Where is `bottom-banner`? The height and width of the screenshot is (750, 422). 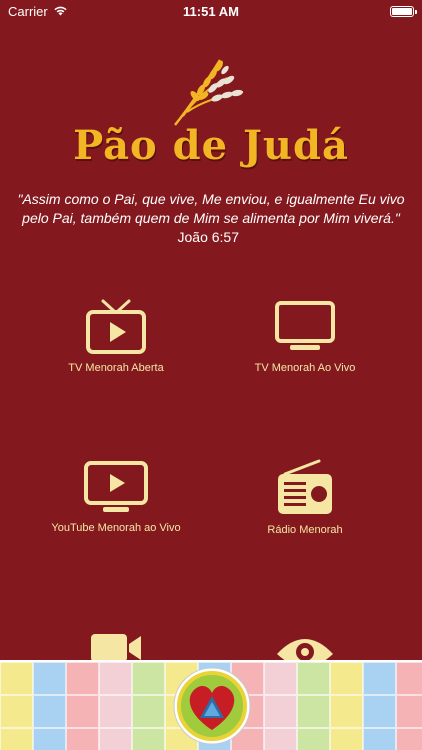
bottom-banner is located at coordinates (211, 705).